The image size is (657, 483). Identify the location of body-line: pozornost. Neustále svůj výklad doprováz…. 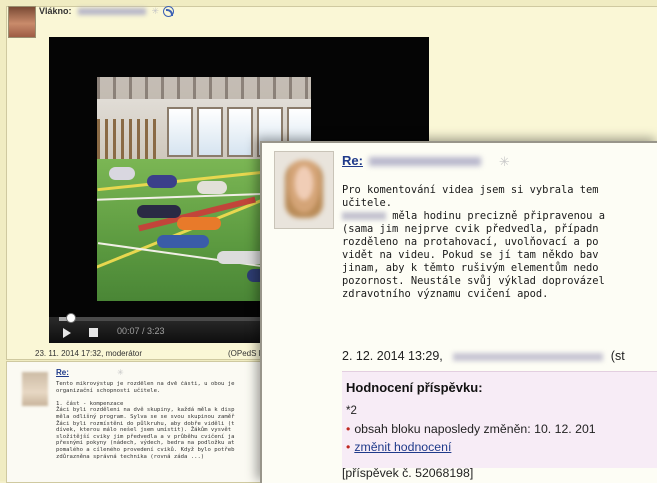
(473, 281).